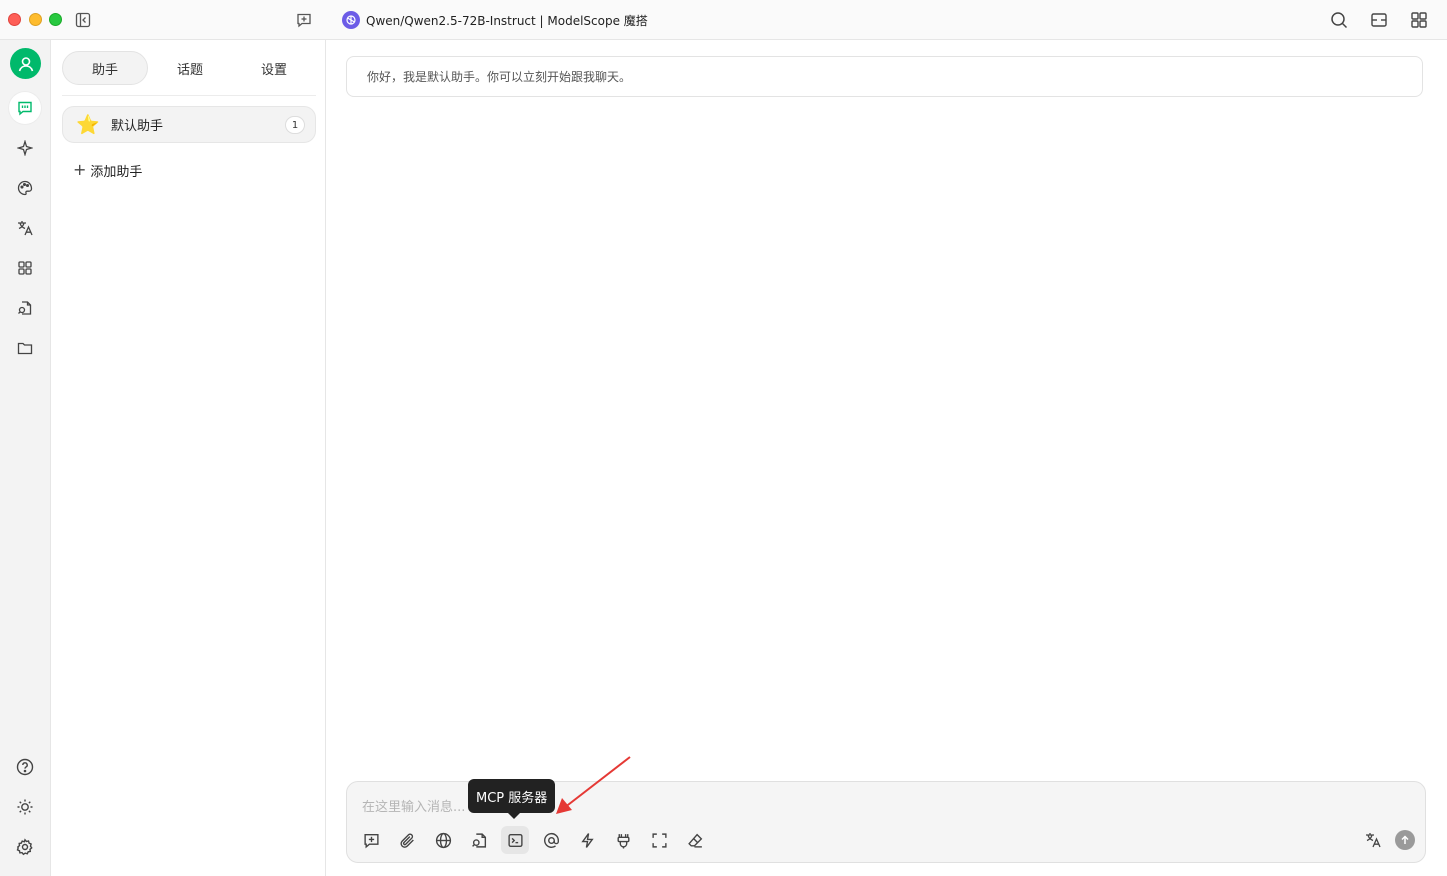  What do you see at coordinates (1339, 20) in the screenshot?
I see `search-icon` at bounding box center [1339, 20].